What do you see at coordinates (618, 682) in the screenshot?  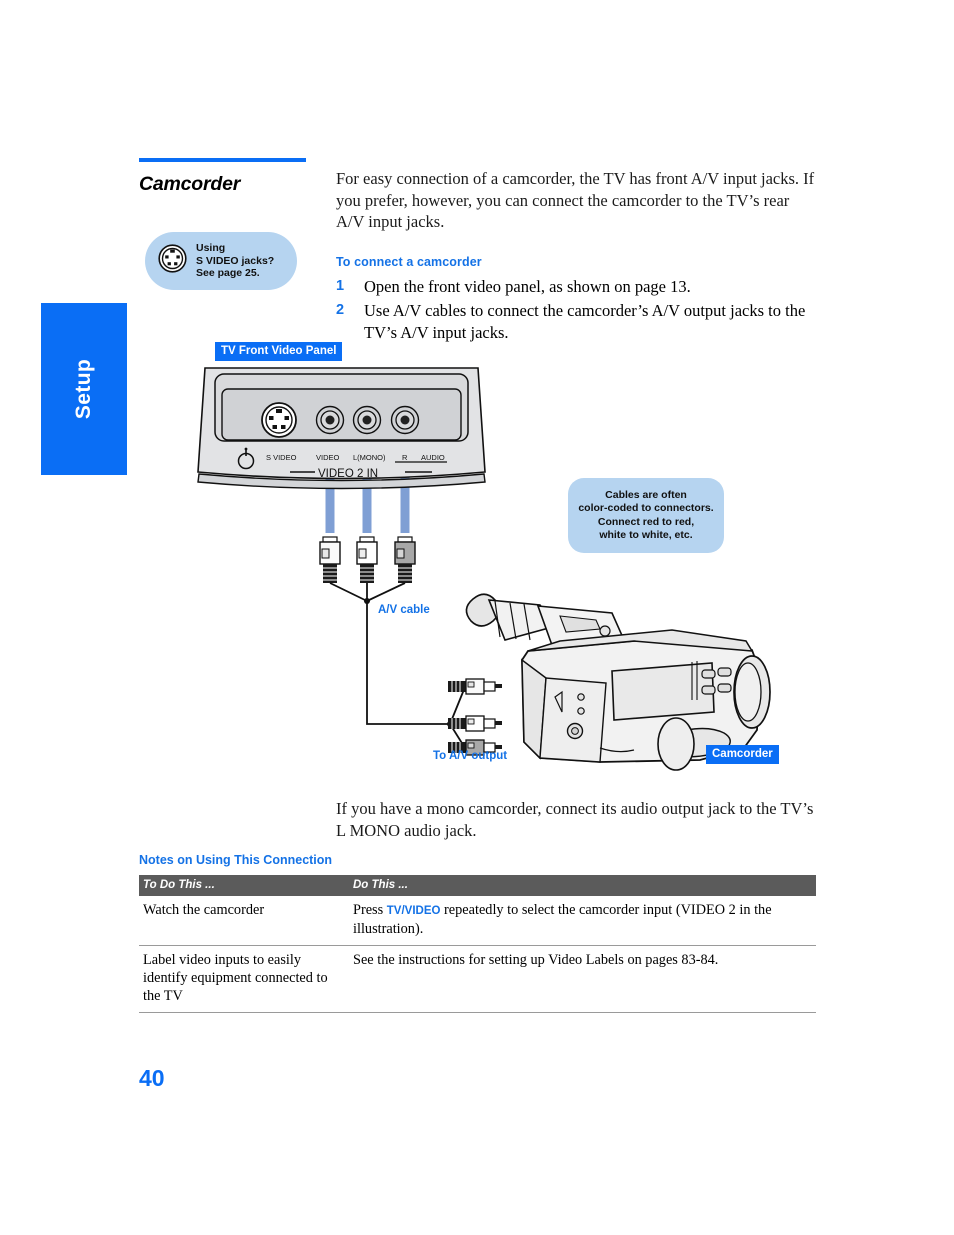 I see `camcorder-illustration` at bounding box center [618, 682].